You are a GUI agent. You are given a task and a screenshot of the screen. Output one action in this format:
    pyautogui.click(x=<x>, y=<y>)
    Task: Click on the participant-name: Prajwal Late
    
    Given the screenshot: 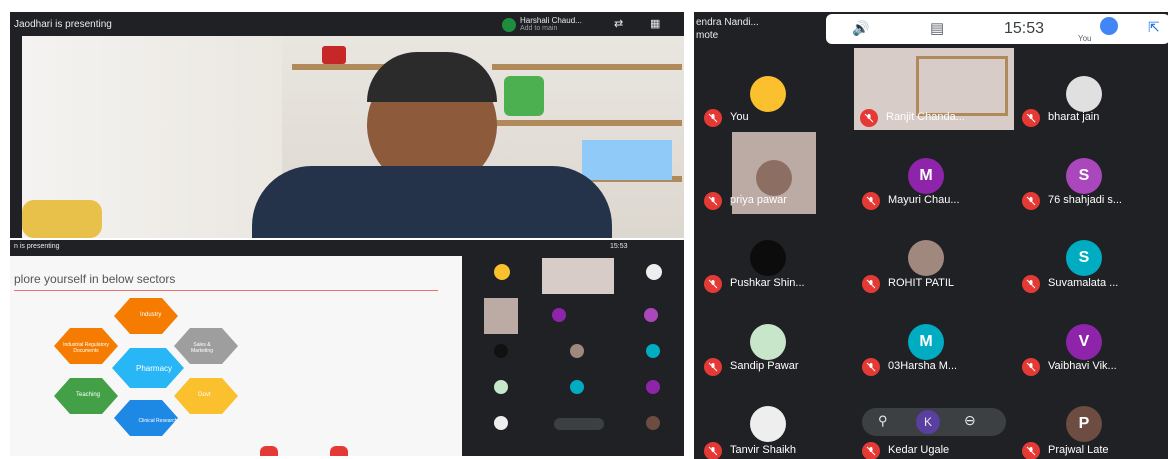 What is the action you would take?
    pyautogui.click(x=1078, y=450)
    